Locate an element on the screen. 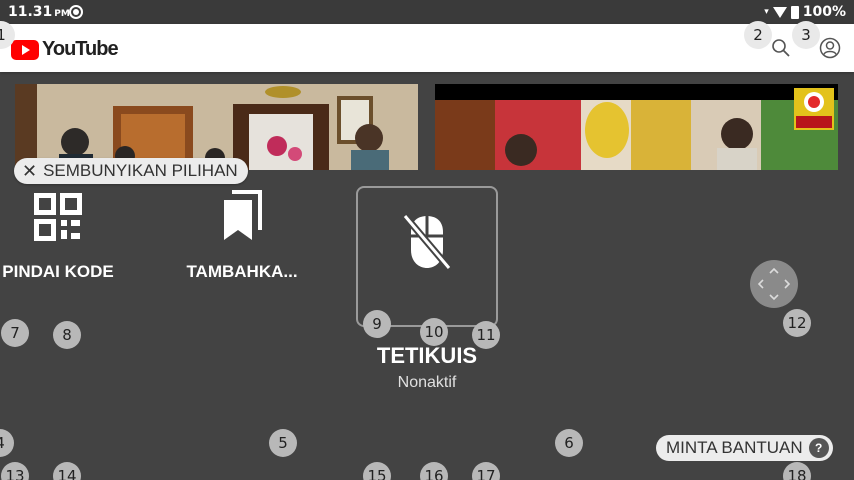  hint-marker-11: 11 is located at coordinates (486, 335).